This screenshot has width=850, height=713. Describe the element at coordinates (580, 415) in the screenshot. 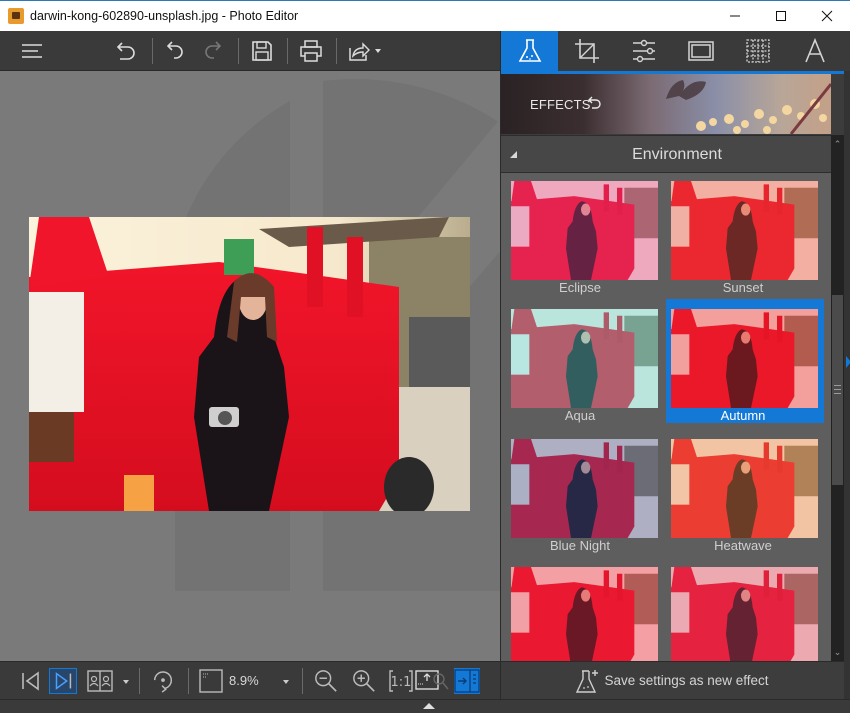

I see `effect-label: Aqua` at that location.